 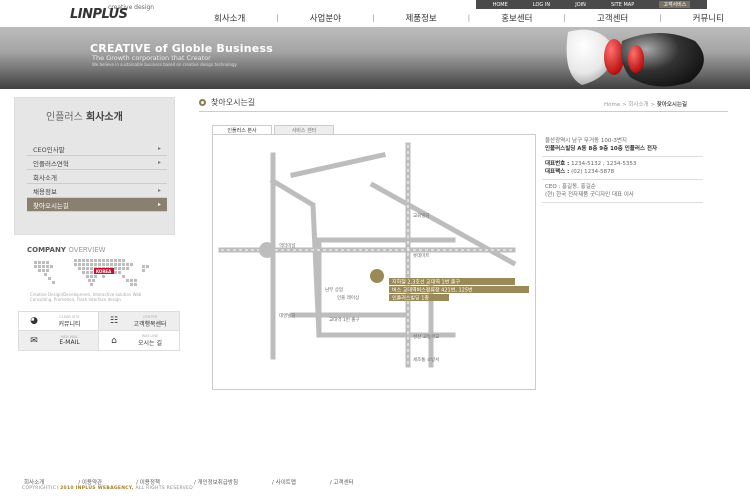 I want to click on quick-label: 오시는 길, so click(x=150, y=343).